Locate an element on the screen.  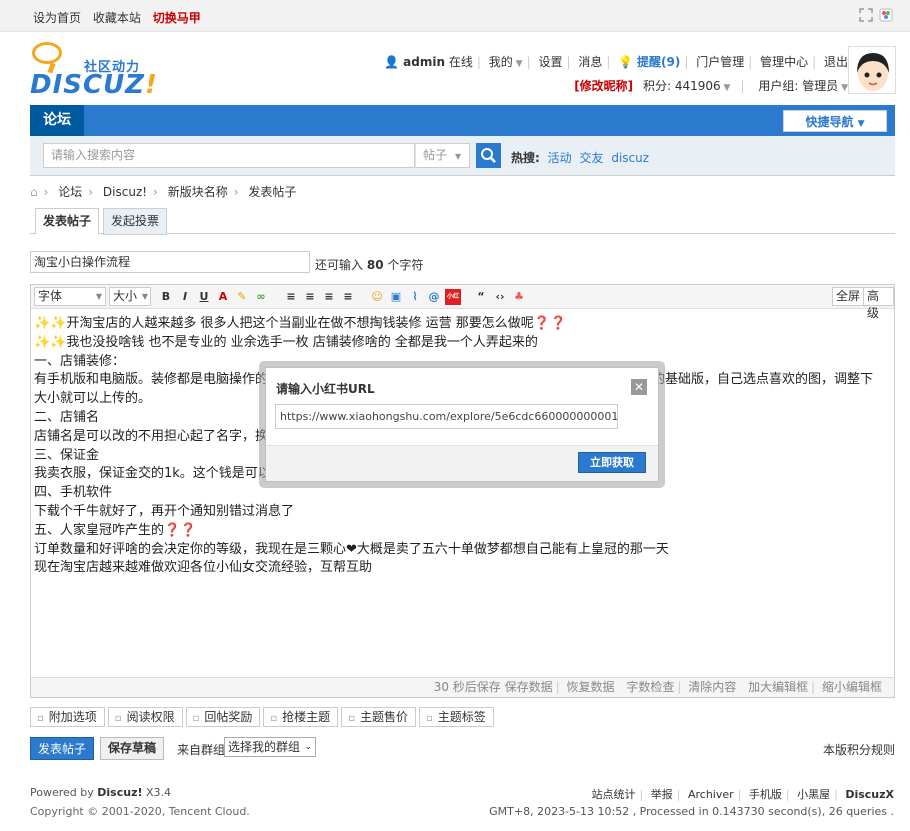
rename-link: [修改昵称] is located at coordinates (603, 86).